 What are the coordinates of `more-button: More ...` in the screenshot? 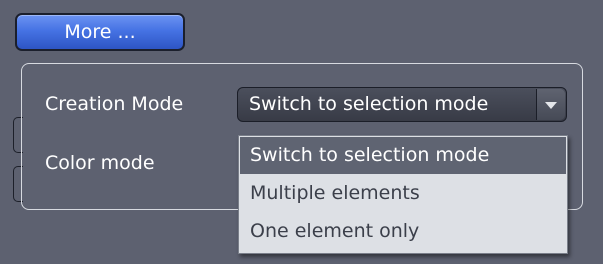 It's located at (100, 32).